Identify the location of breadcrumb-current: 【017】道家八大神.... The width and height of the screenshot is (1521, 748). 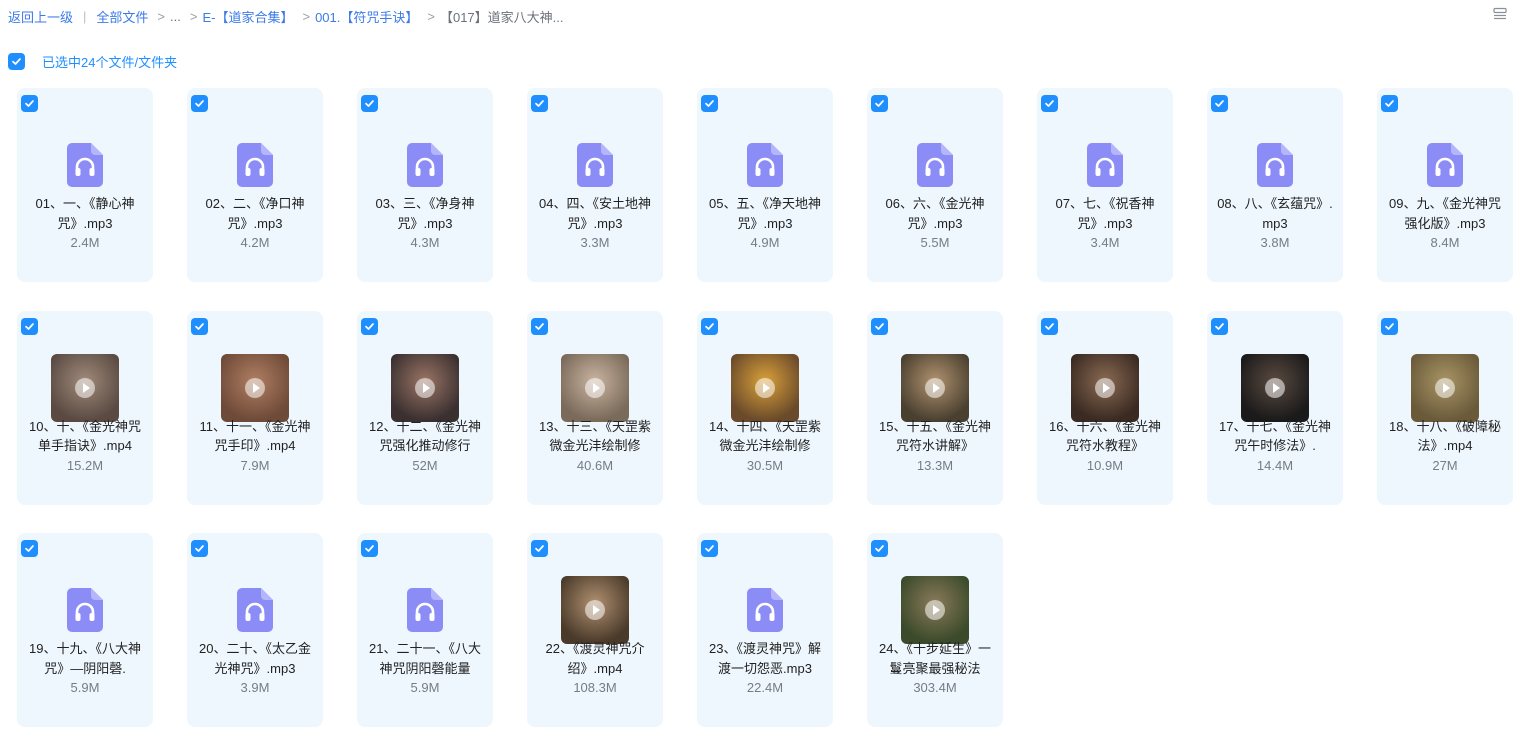
(501, 17).